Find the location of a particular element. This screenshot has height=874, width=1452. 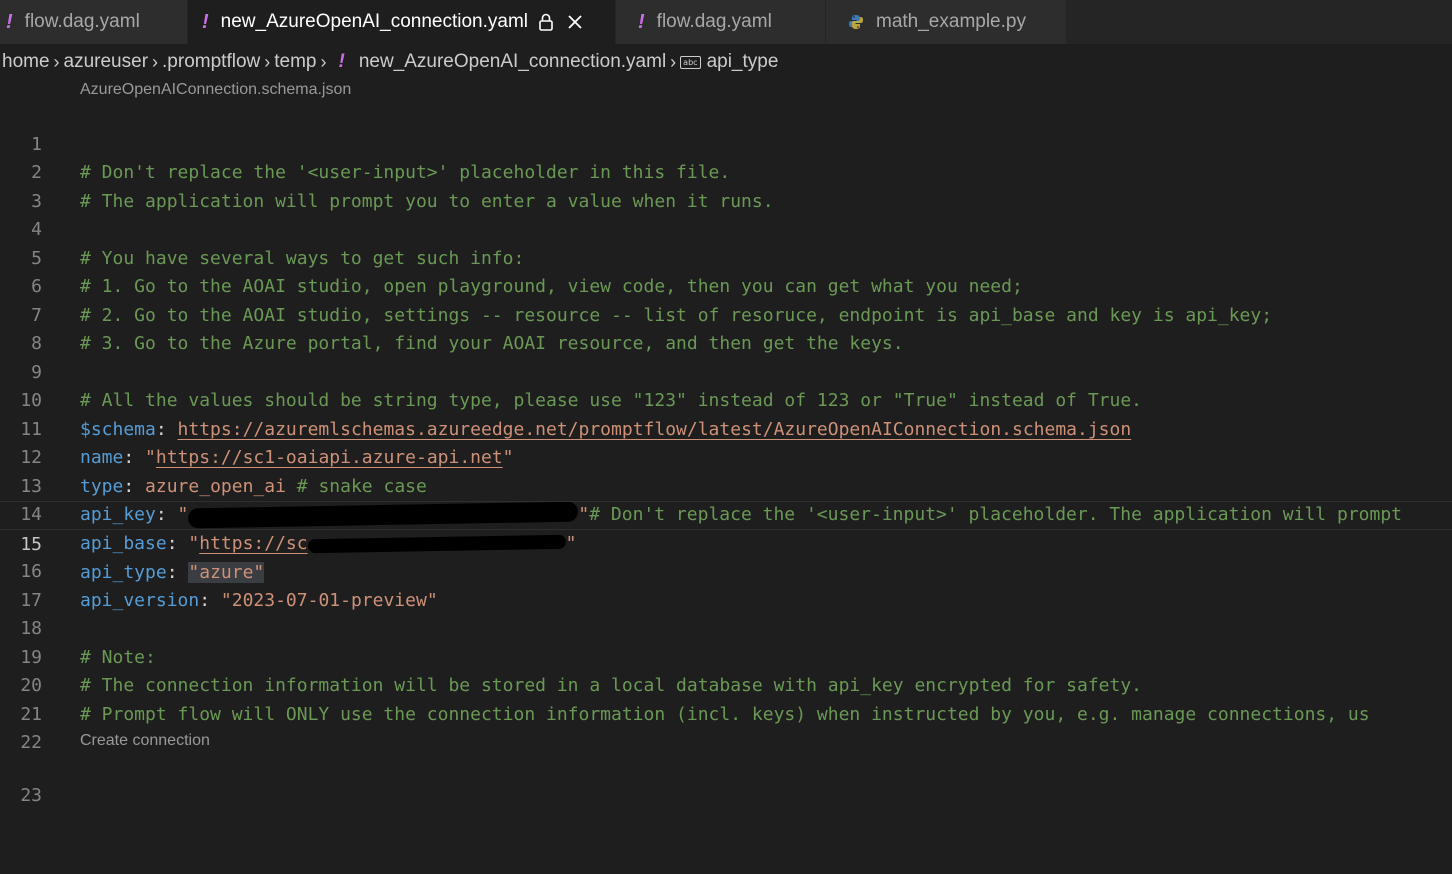

code-line: 21 is located at coordinates (726, 698).